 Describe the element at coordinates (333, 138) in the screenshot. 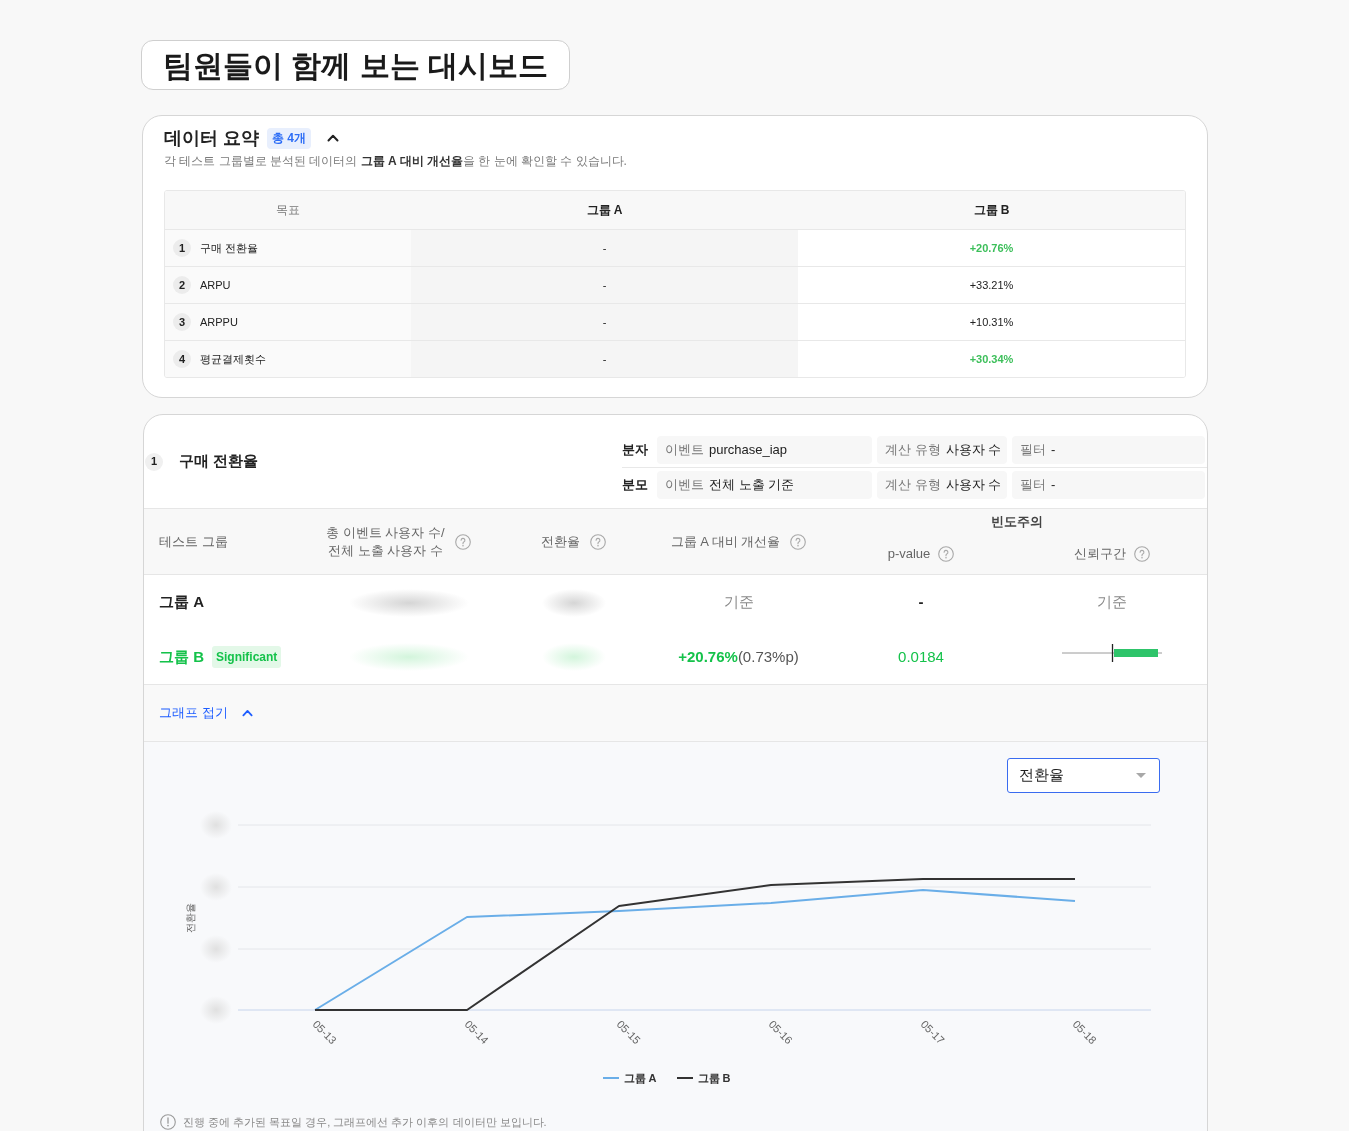

I see `chevron-up-icon` at that location.